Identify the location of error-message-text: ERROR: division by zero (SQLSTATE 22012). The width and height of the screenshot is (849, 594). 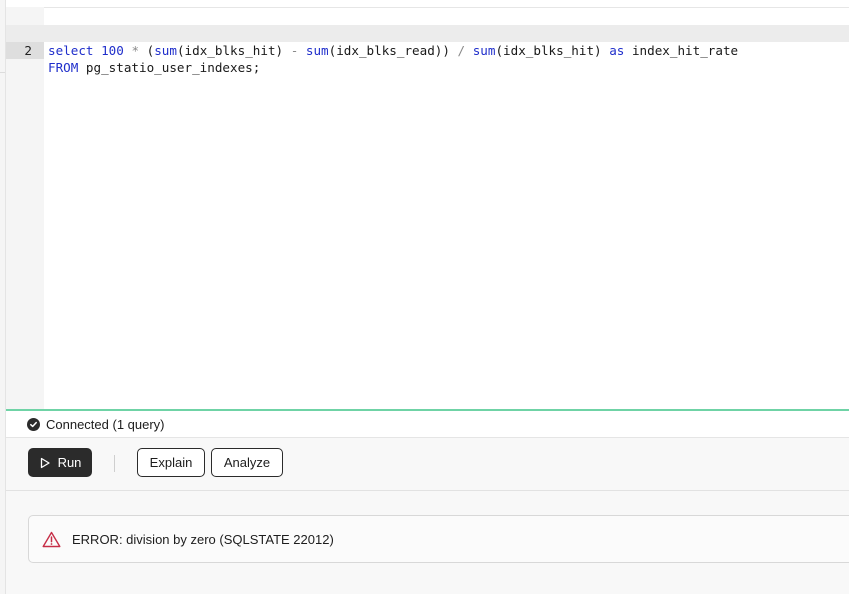
(203, 539).